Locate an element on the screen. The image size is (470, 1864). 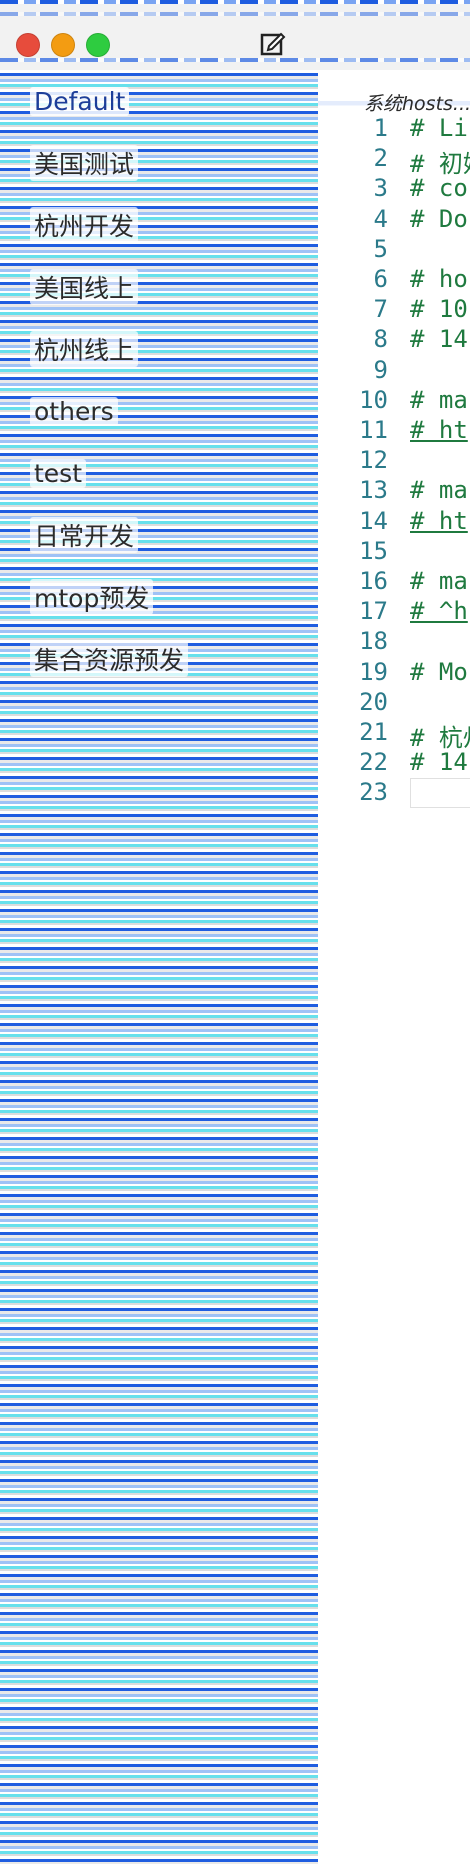
line-number: 2 is located at coordinates (380, 158).